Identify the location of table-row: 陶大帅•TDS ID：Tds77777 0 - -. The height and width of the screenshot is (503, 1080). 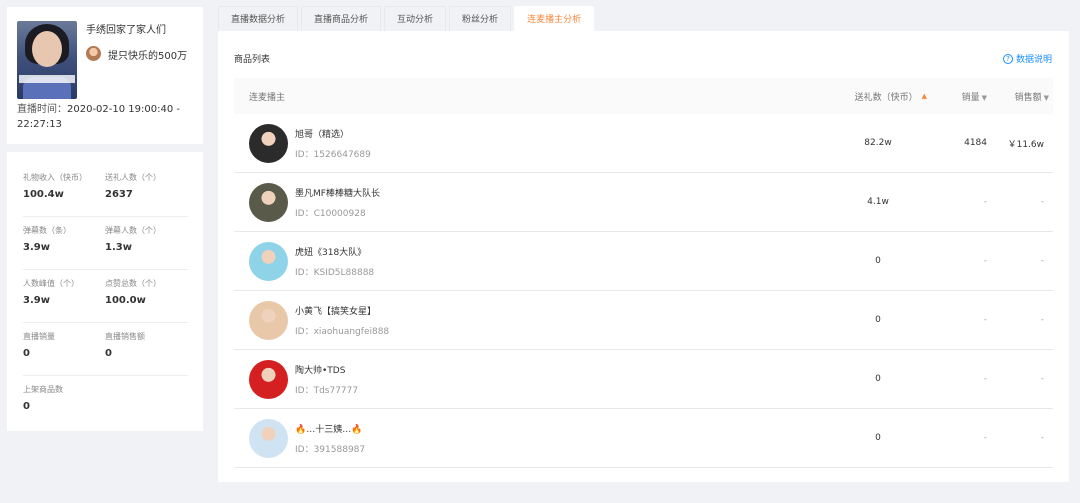
(643, 379).